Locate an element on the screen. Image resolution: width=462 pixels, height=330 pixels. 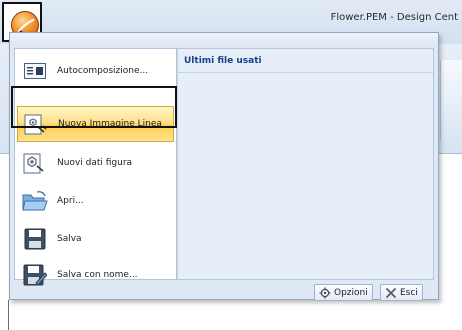
menu-item-save: Salva is located at coordinates (95, 239).